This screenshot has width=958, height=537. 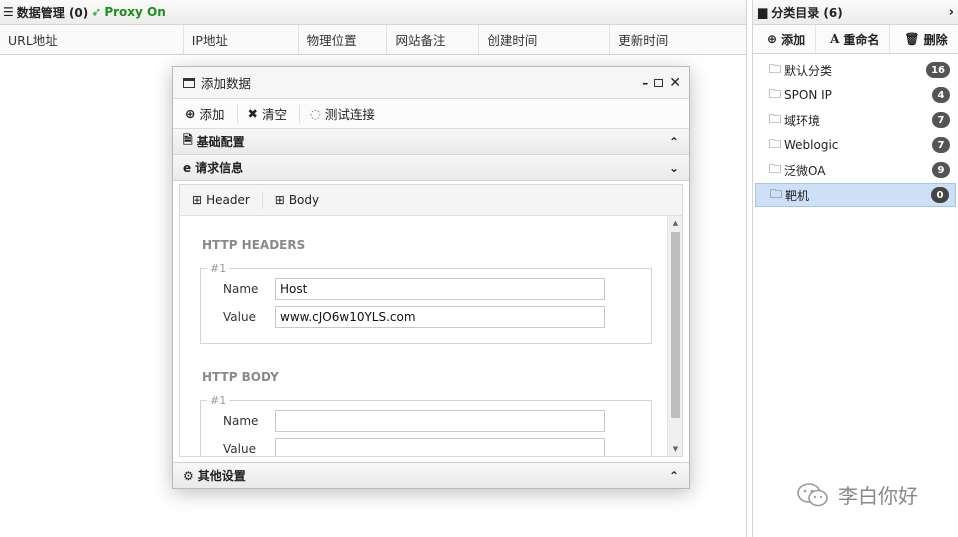 I want to click on clear-button: ✖ 清空, so click(x=269, y=113).